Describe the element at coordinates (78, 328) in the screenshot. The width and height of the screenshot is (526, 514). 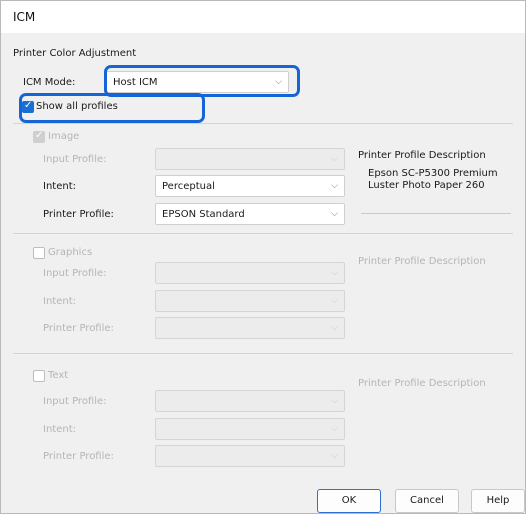
I see `graphics-printer-profile-label: Printer Profile:` at that location.